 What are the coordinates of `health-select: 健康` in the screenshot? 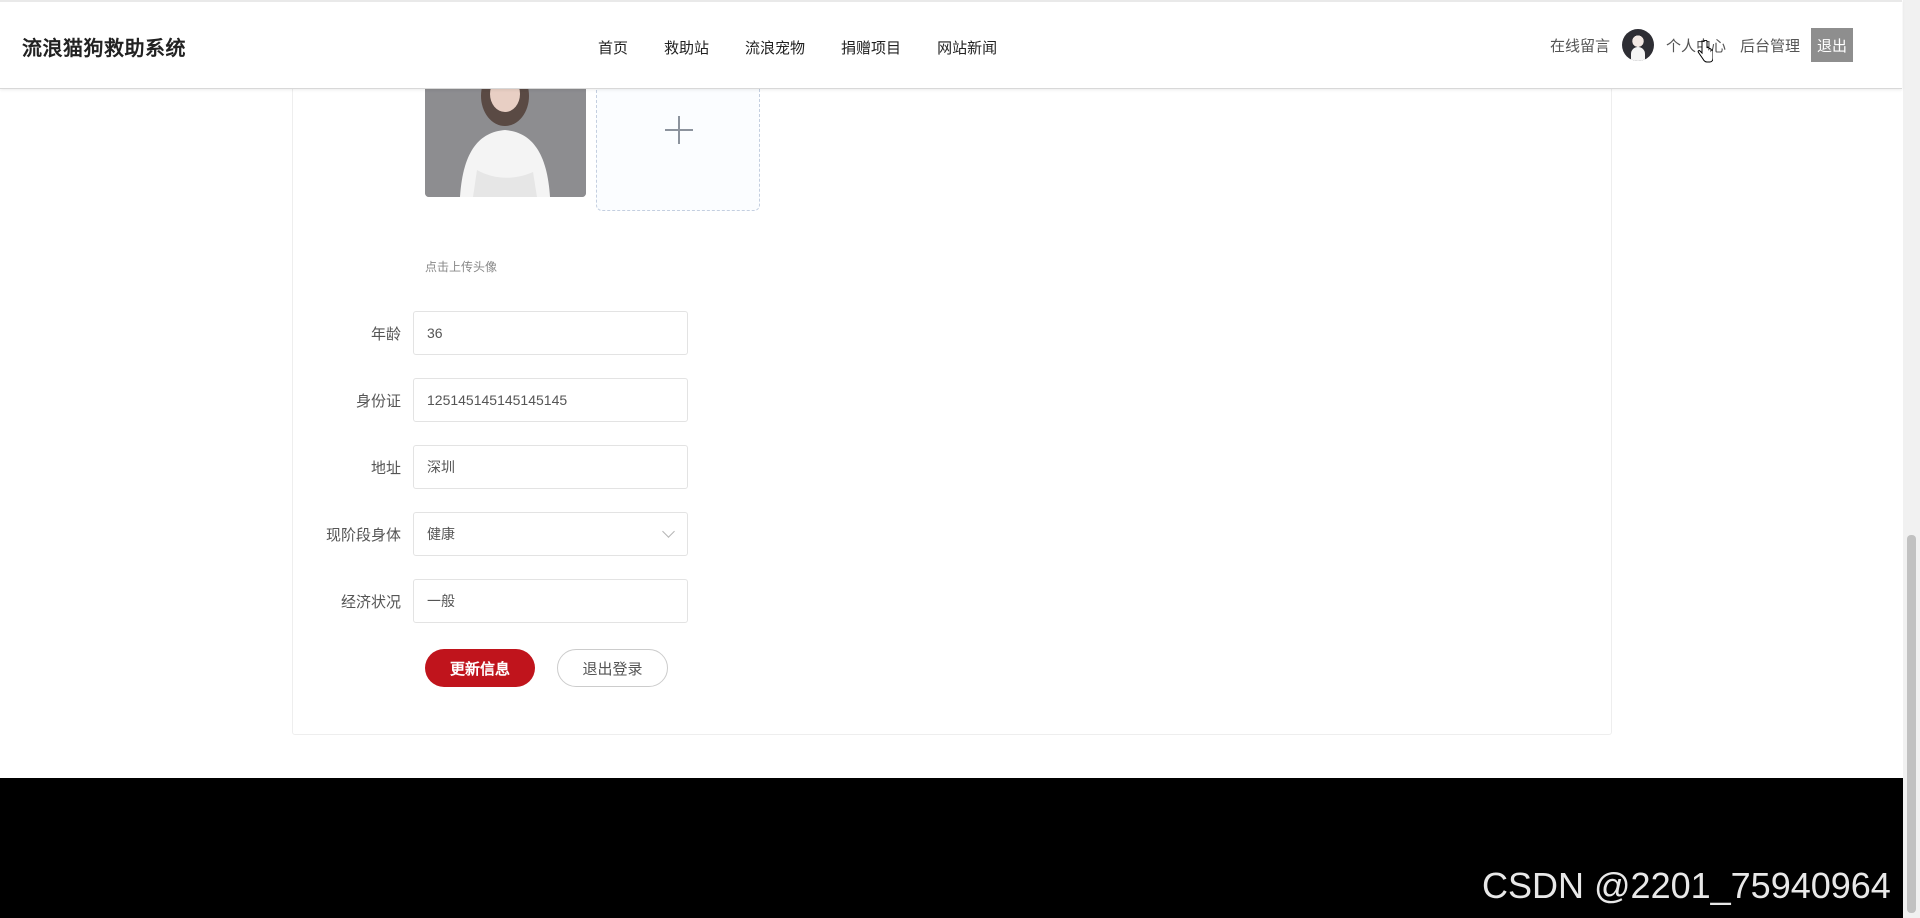 It's located at (550, 534).